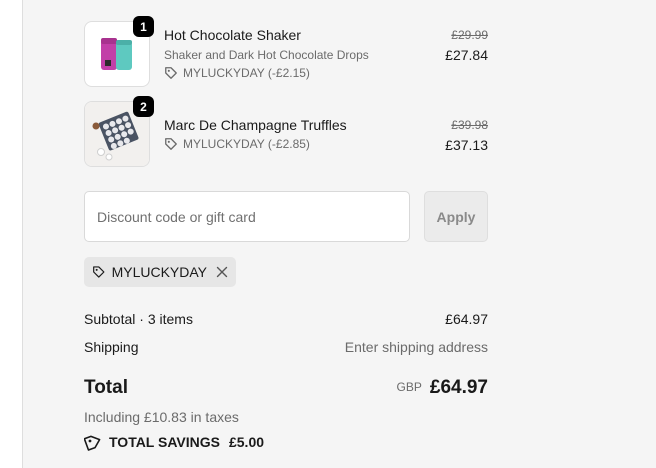 This screenshot has height=468, width=656. Describe the element at coordinates (409, 387) in the screenshot. I see `total-currency: GBP` at that location.